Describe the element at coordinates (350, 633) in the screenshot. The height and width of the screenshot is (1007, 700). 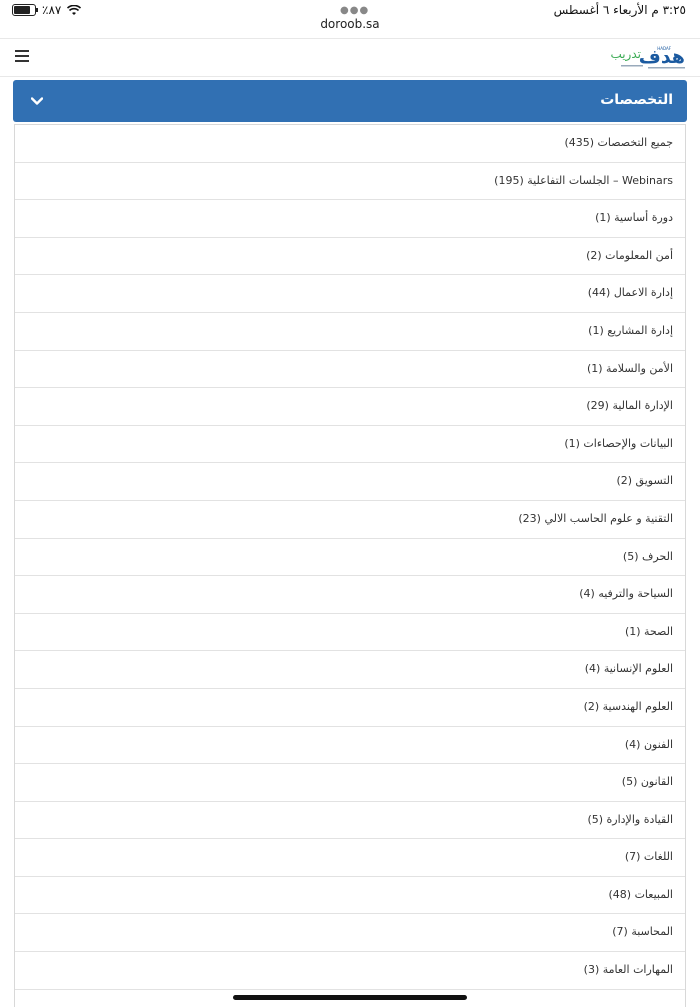
I see `list-item: الصحة (1)` at that location.